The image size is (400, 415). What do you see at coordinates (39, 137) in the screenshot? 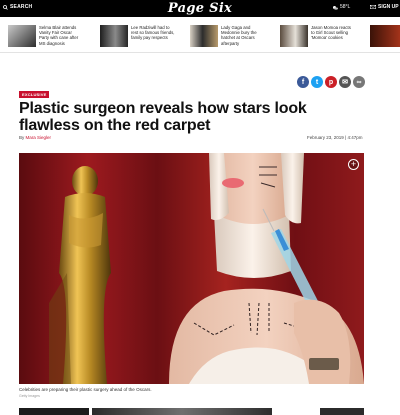
I see `author-link: Mara Siegler` at bounding box center [39, 137].